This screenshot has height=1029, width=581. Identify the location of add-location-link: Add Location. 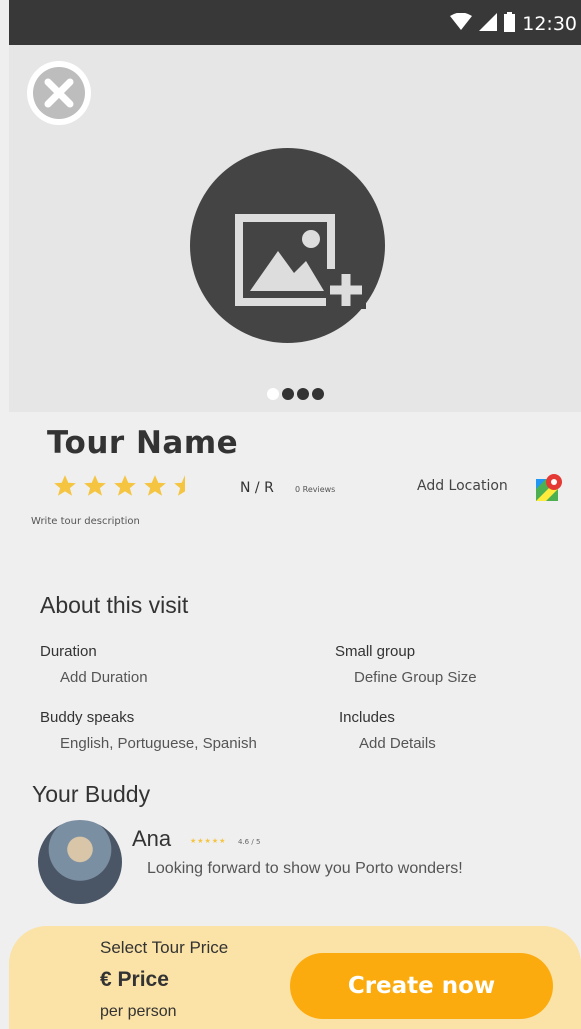
(462, 486).